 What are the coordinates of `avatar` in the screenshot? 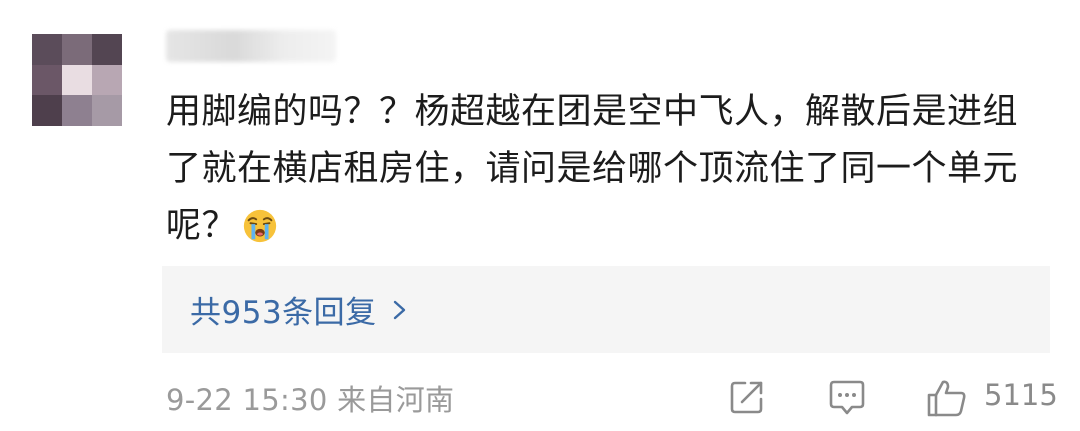 It's located at (77, 80).